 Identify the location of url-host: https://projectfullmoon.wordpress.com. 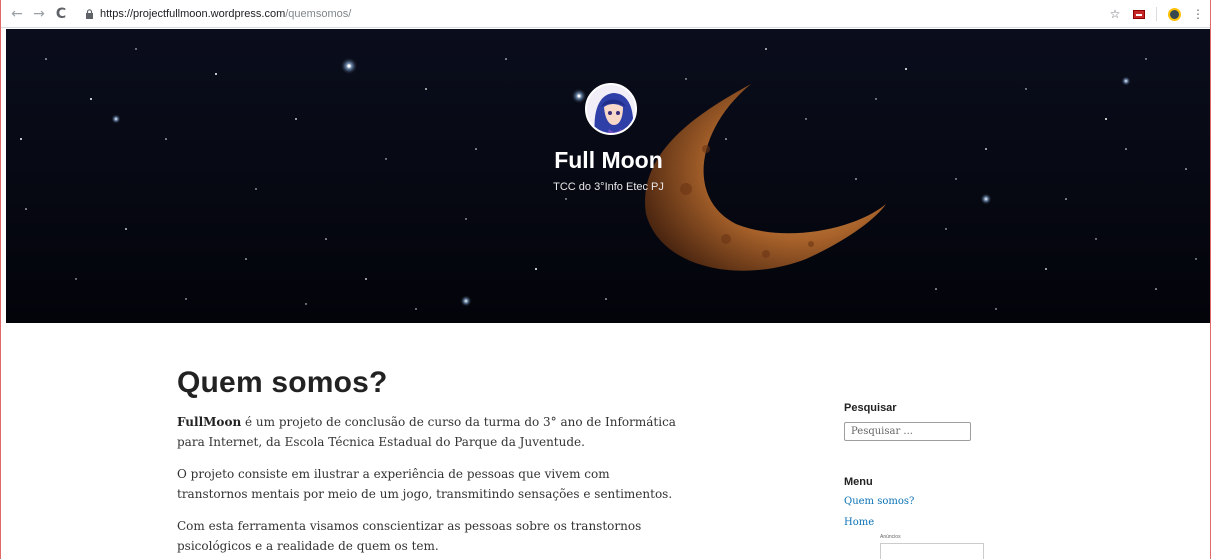
(192, 14).